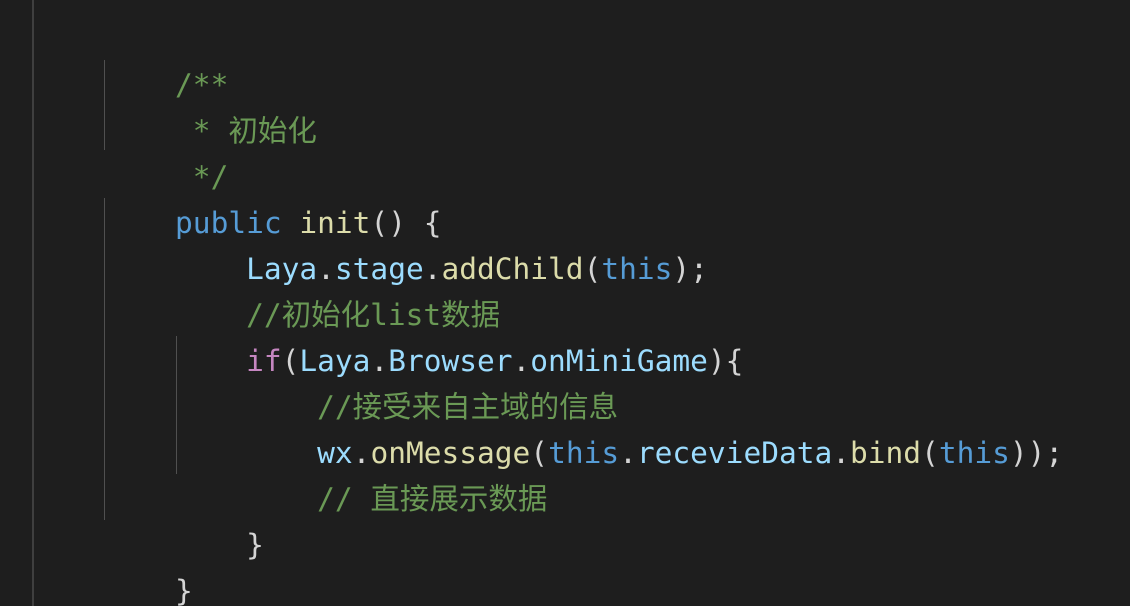  Describe the element at coordinates (325, 473) in the screenshot. I see `code-line-10: // 直接展示数据` at that location.